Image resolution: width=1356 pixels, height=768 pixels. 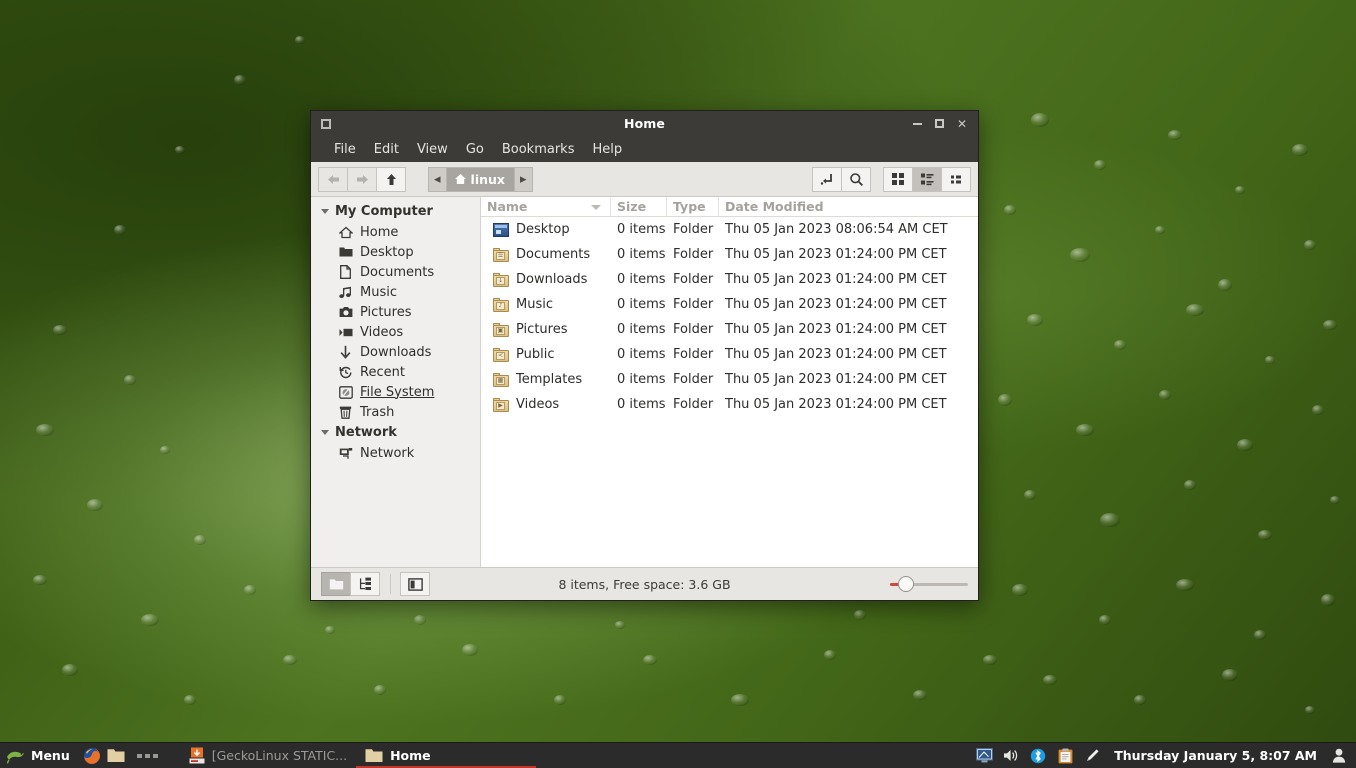 What do you see at coordinates (956, 179) in the screenshot?
I see `compact-view-button` at bounding box center [956, 179].